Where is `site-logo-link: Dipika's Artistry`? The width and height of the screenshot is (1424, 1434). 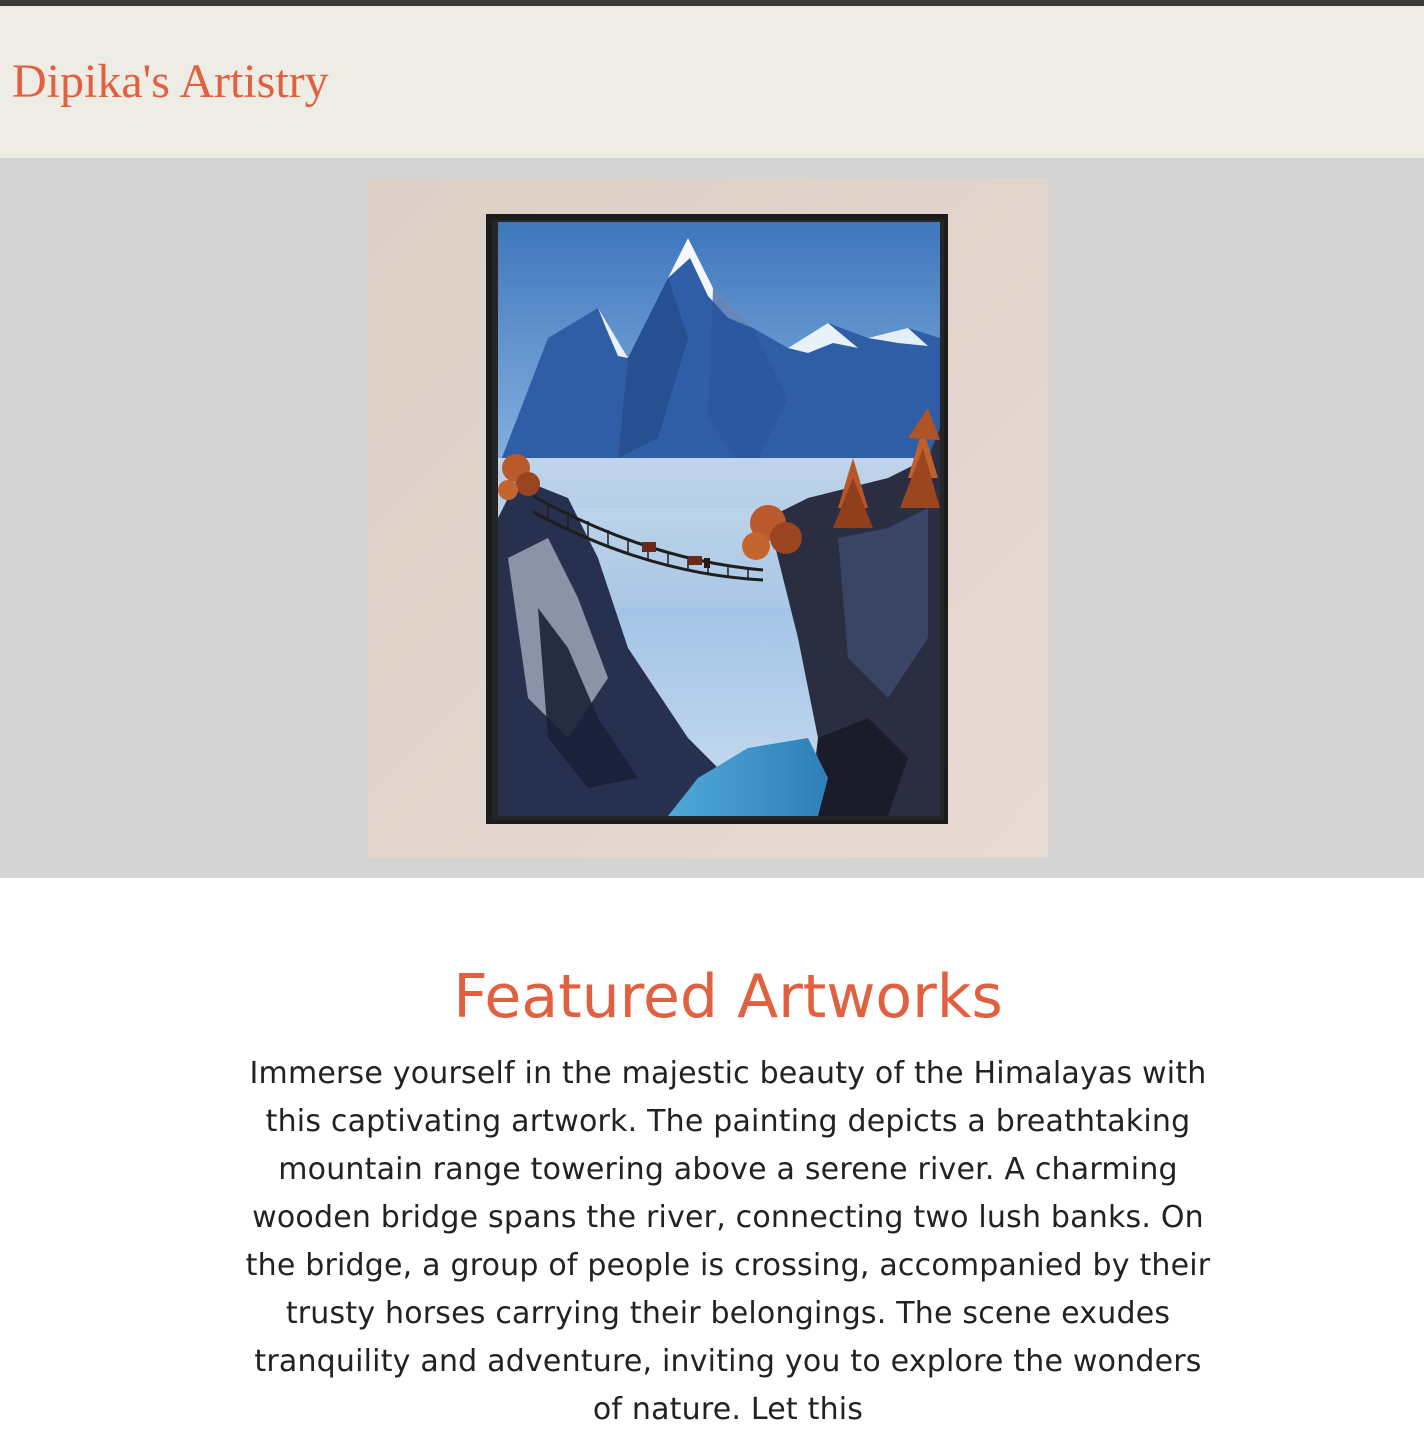 site-logo-link: Dipika's Artistry is located at coordinates (170, 82).